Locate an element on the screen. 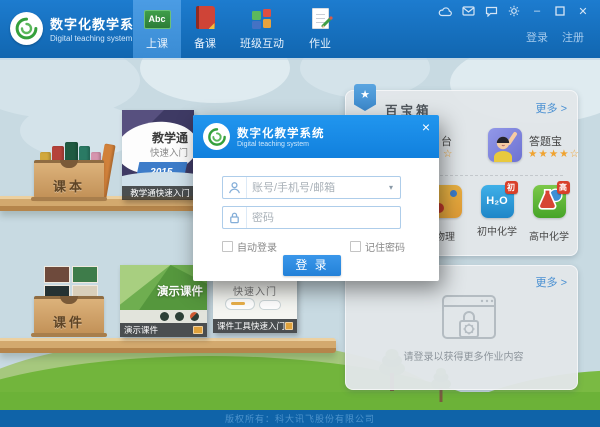  password-input is located at coordinates (323, 217).